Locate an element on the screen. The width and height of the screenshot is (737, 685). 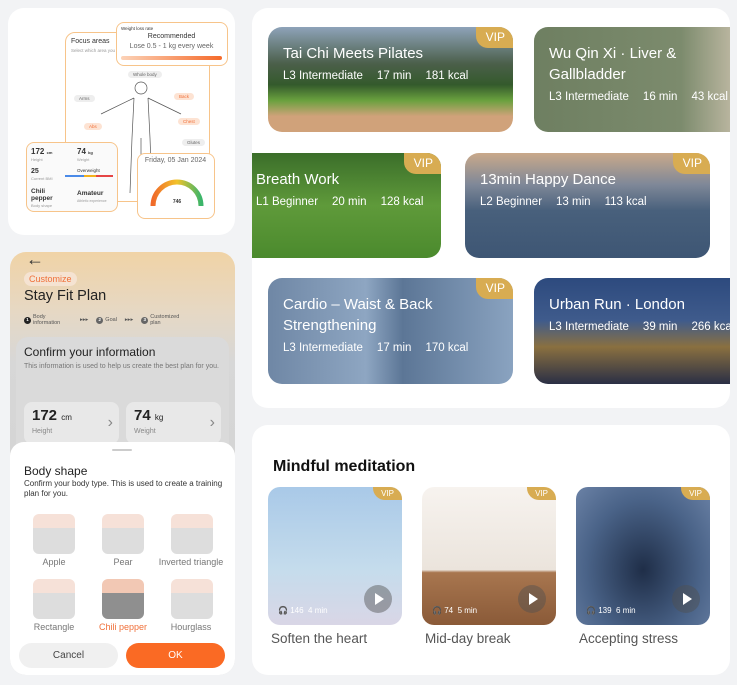
step-2: 2 Goal is located at coordinates (106, 320).